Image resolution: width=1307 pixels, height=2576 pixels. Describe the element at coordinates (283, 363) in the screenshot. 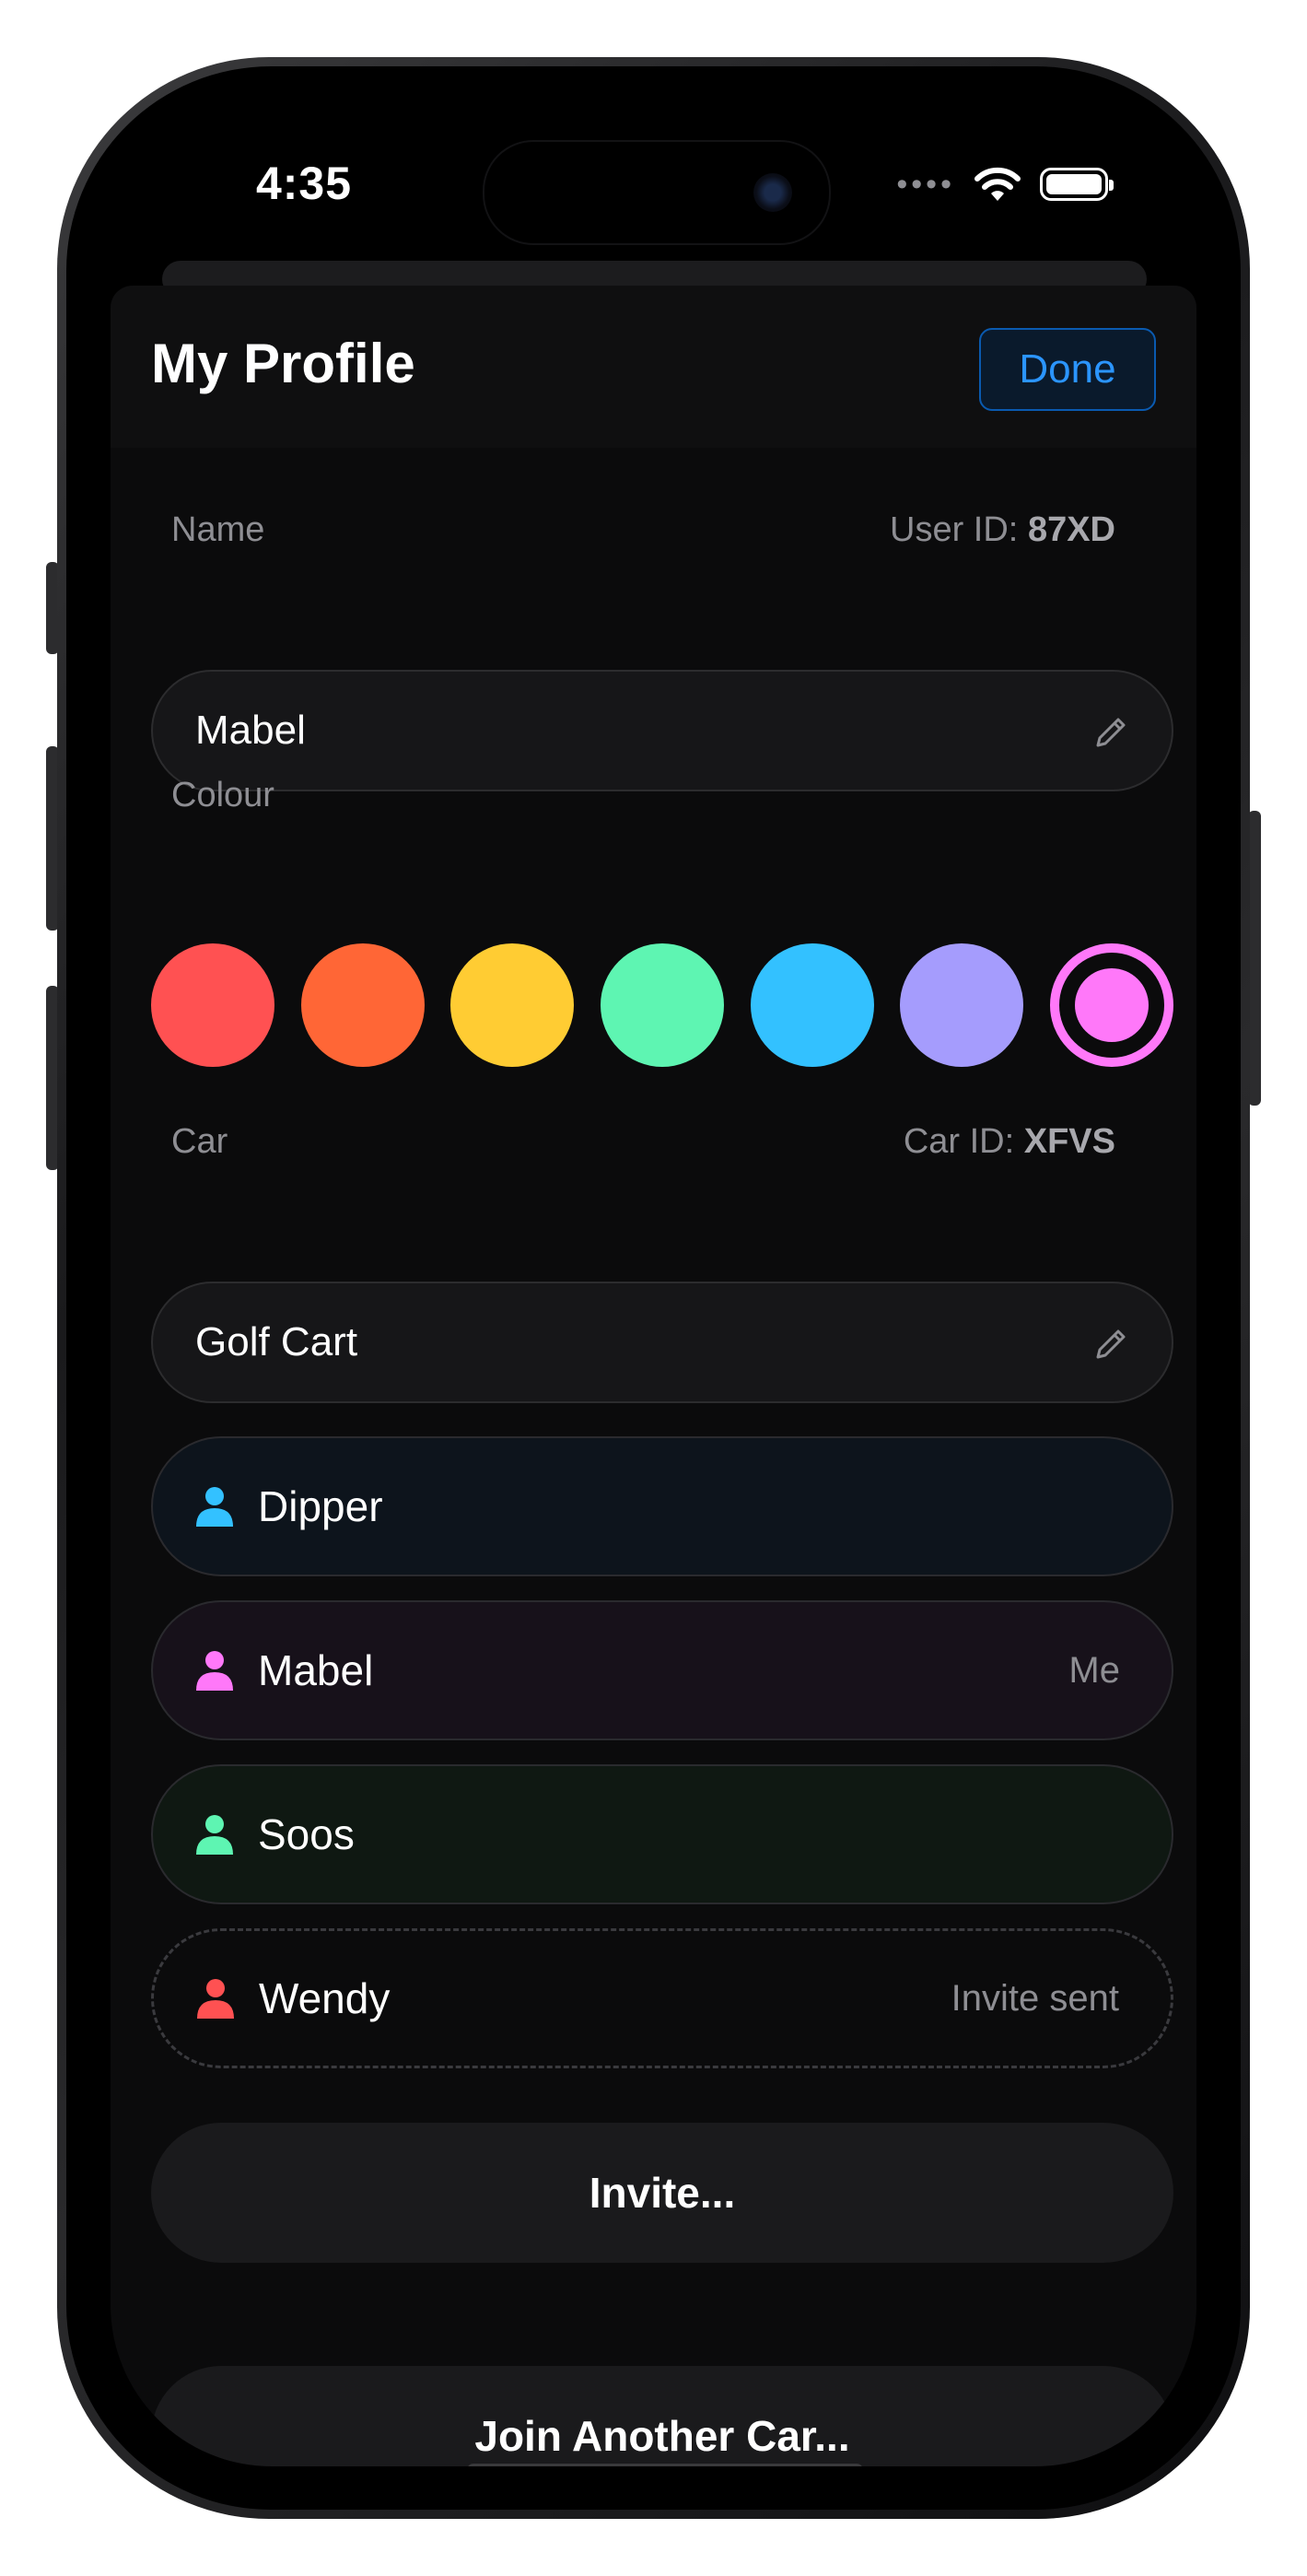

I see `page-title: My Profile` at that location.